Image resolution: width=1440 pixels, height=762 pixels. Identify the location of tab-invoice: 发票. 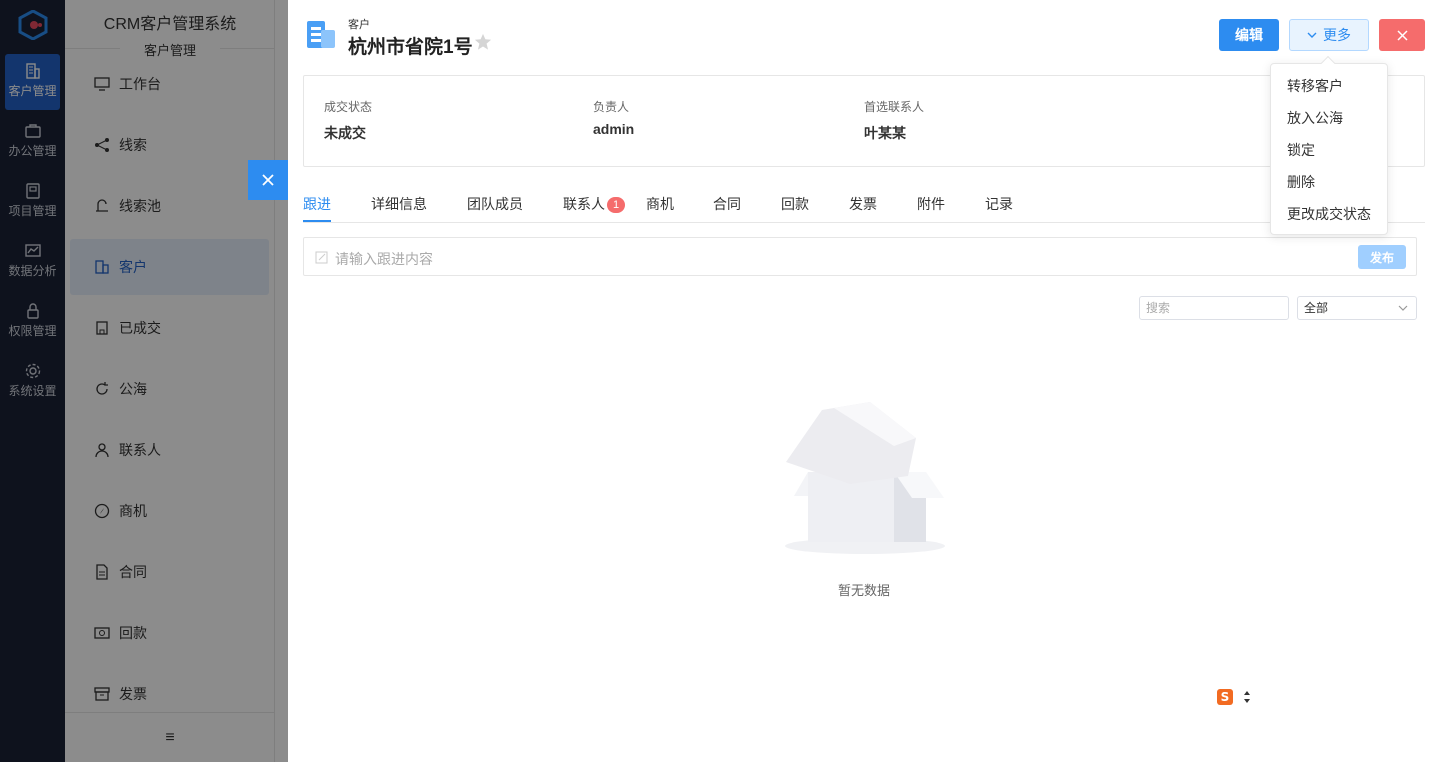
(863, 204).